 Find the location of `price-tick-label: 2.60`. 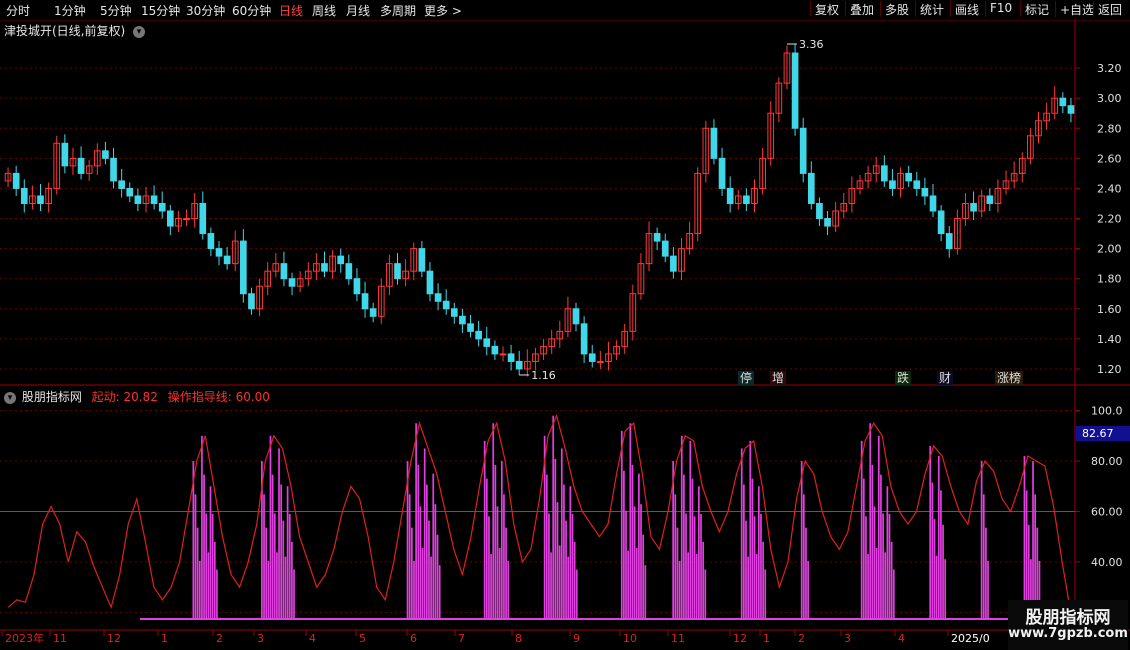

price-tick-label: 2.60 is located at coordinates (1109, 158).